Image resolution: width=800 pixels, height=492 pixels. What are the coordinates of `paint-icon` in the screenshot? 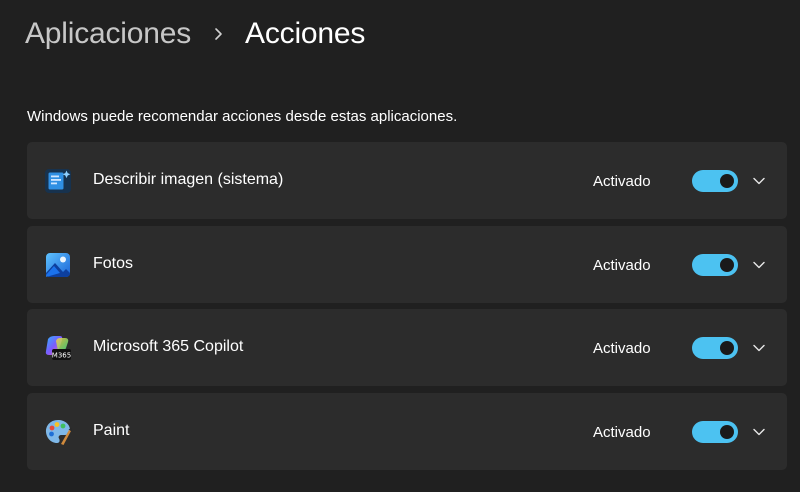 It's located at (58, 432).